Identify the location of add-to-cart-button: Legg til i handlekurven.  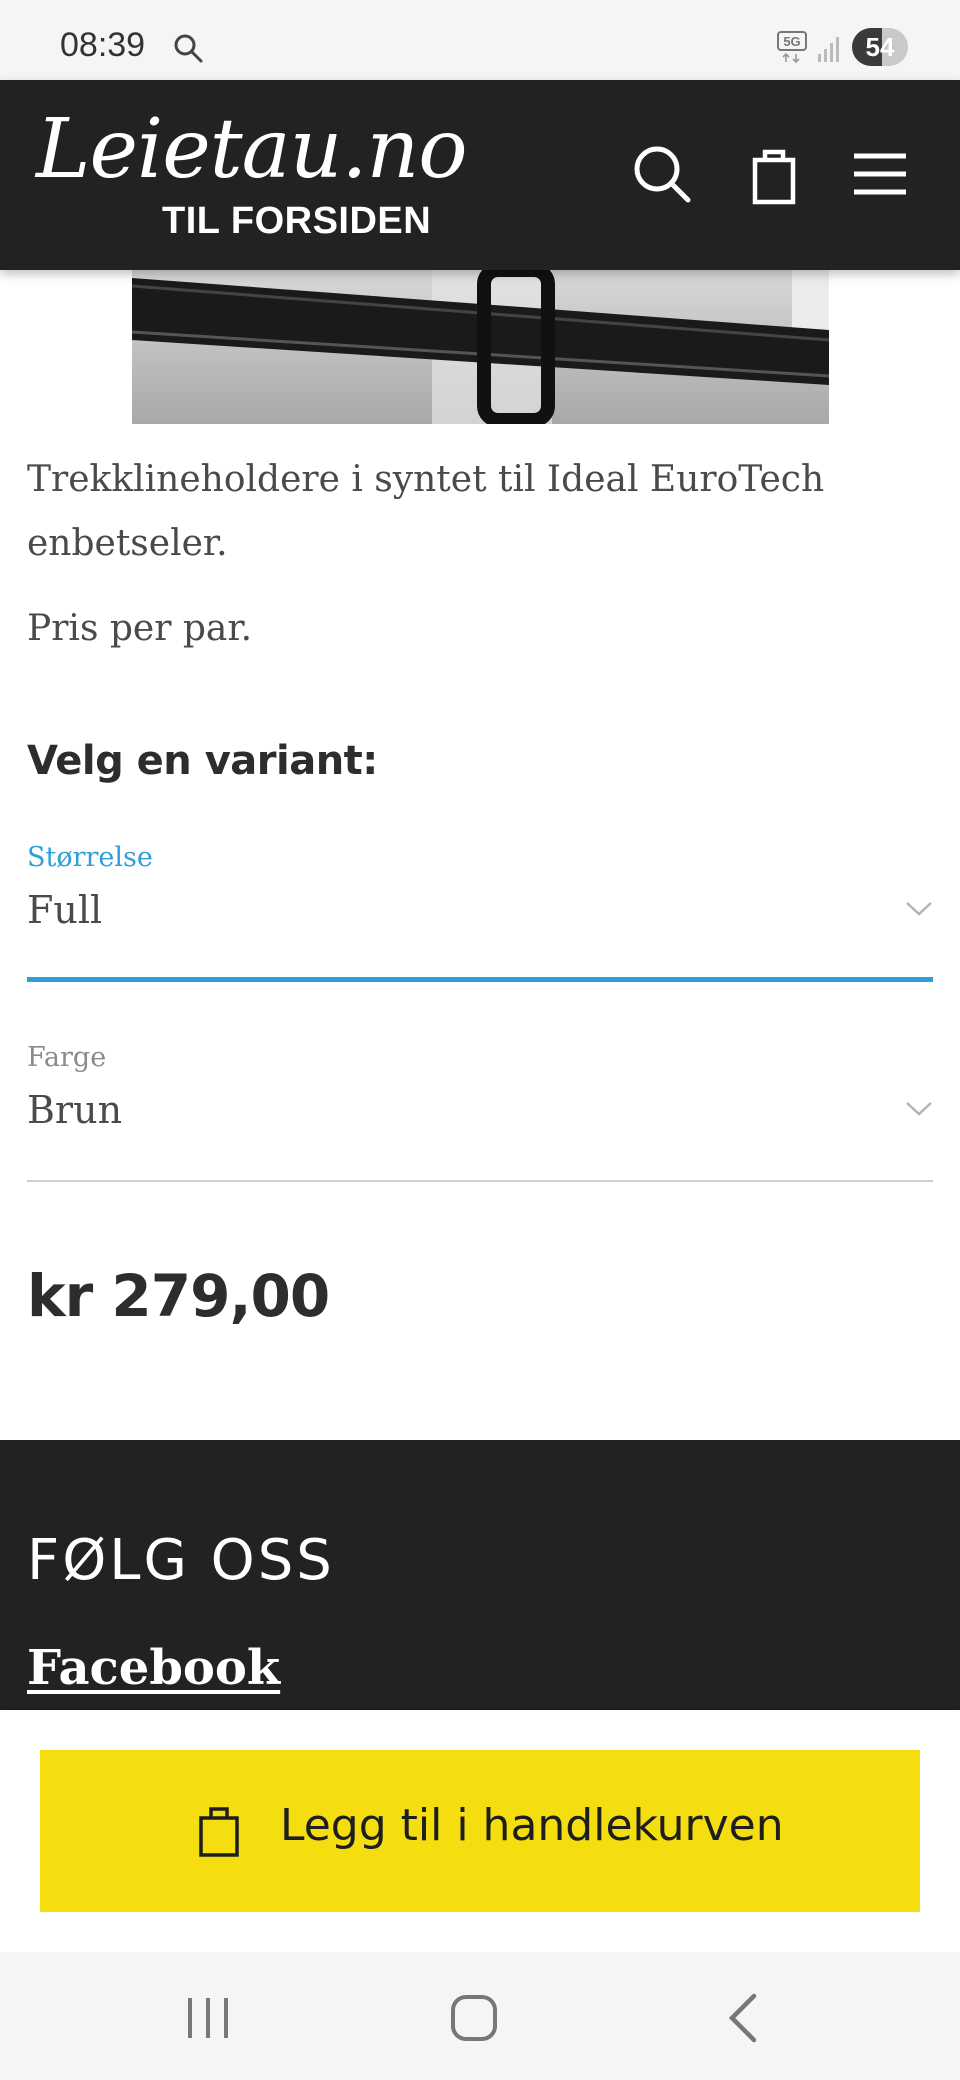
(480, 1831).